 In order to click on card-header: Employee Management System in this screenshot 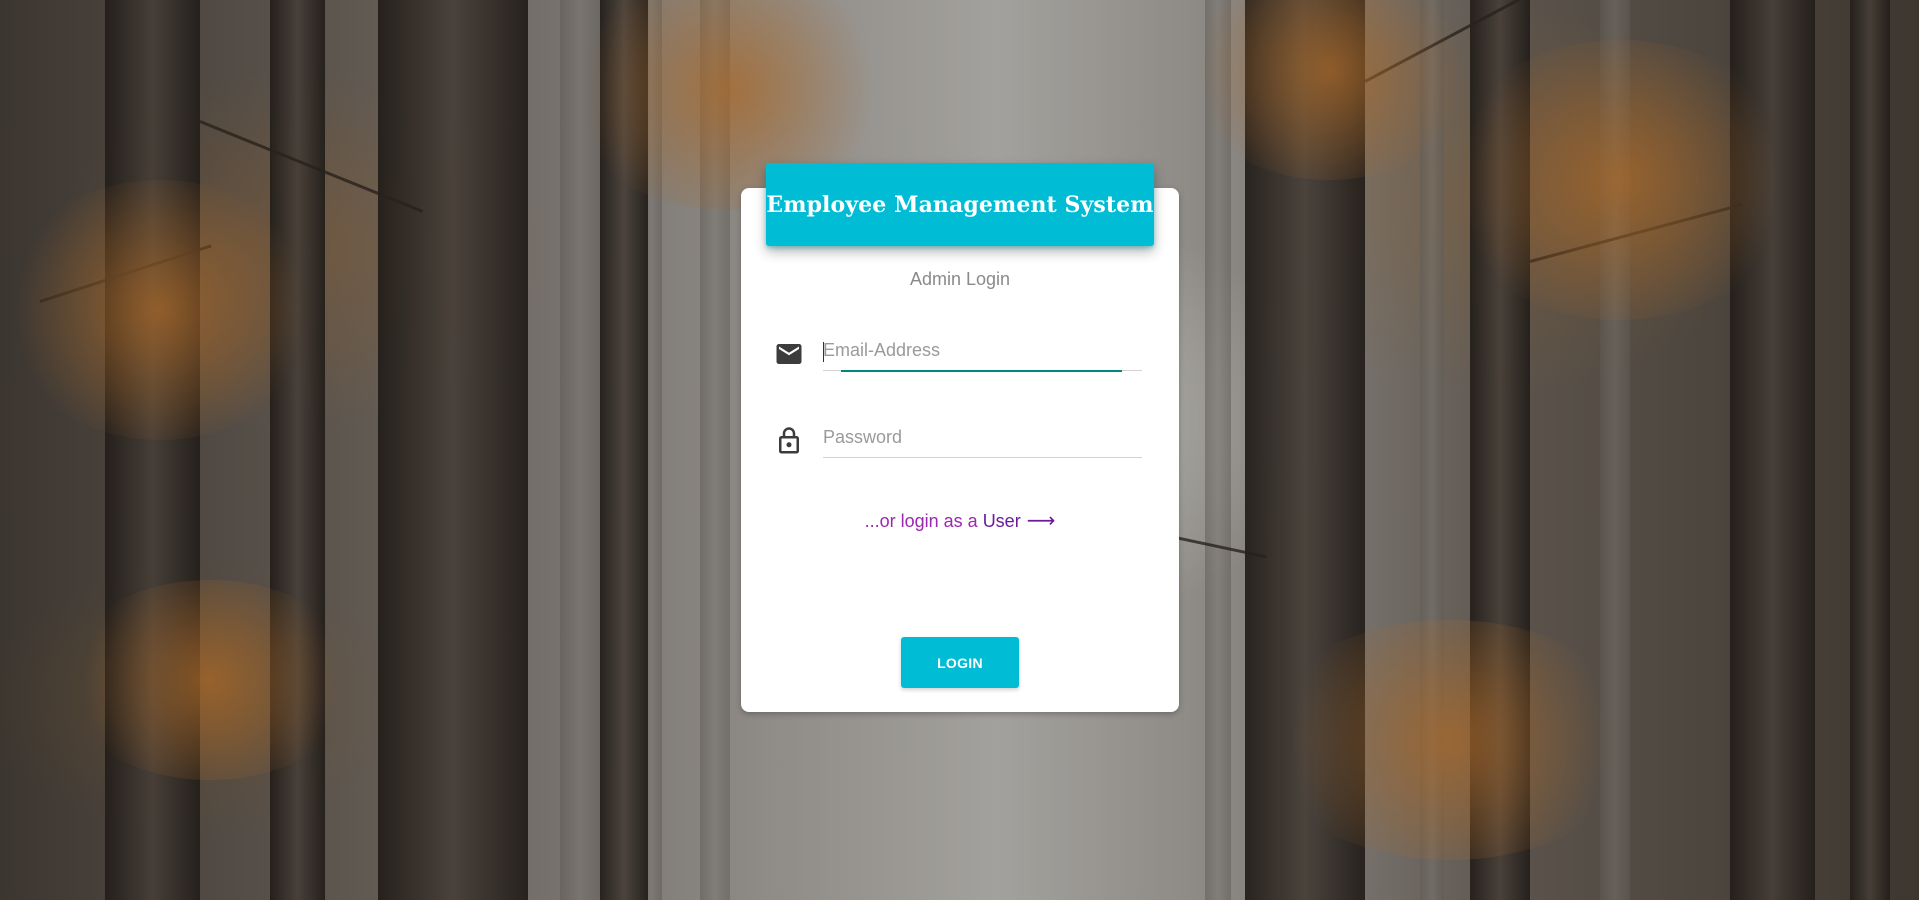, I will do `click(960, 204)`.